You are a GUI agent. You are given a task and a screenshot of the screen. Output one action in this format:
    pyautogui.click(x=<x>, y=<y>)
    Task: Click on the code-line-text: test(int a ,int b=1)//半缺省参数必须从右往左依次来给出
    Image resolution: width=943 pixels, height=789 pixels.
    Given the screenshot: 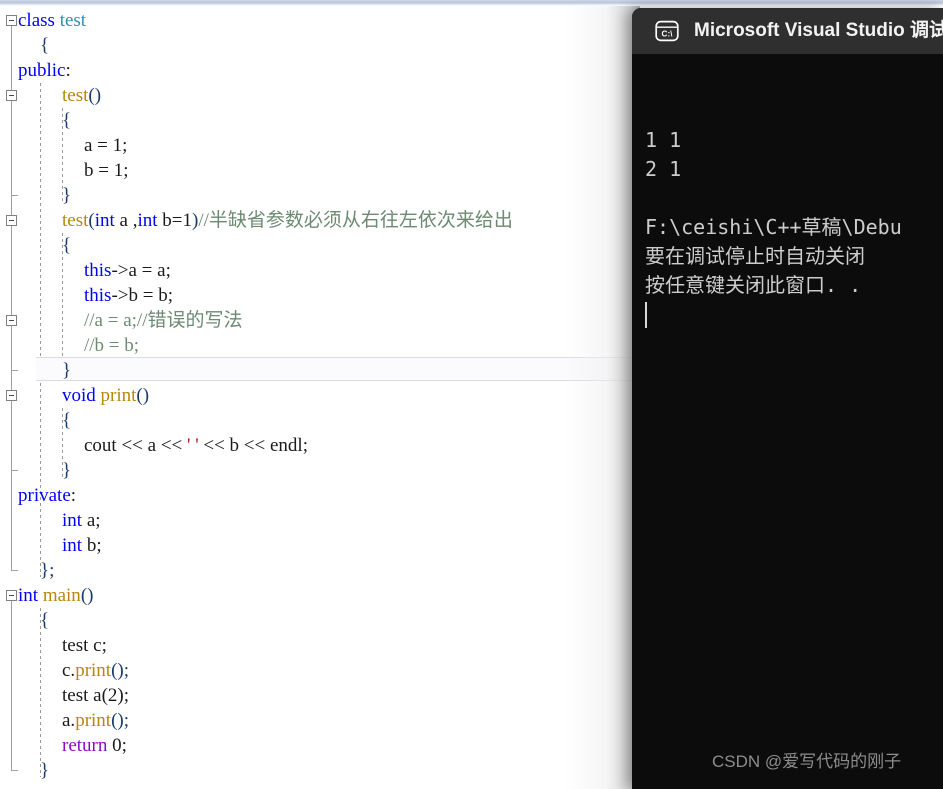 What is the action you would take?
    pyautogui.click(x=287, y=220)
    